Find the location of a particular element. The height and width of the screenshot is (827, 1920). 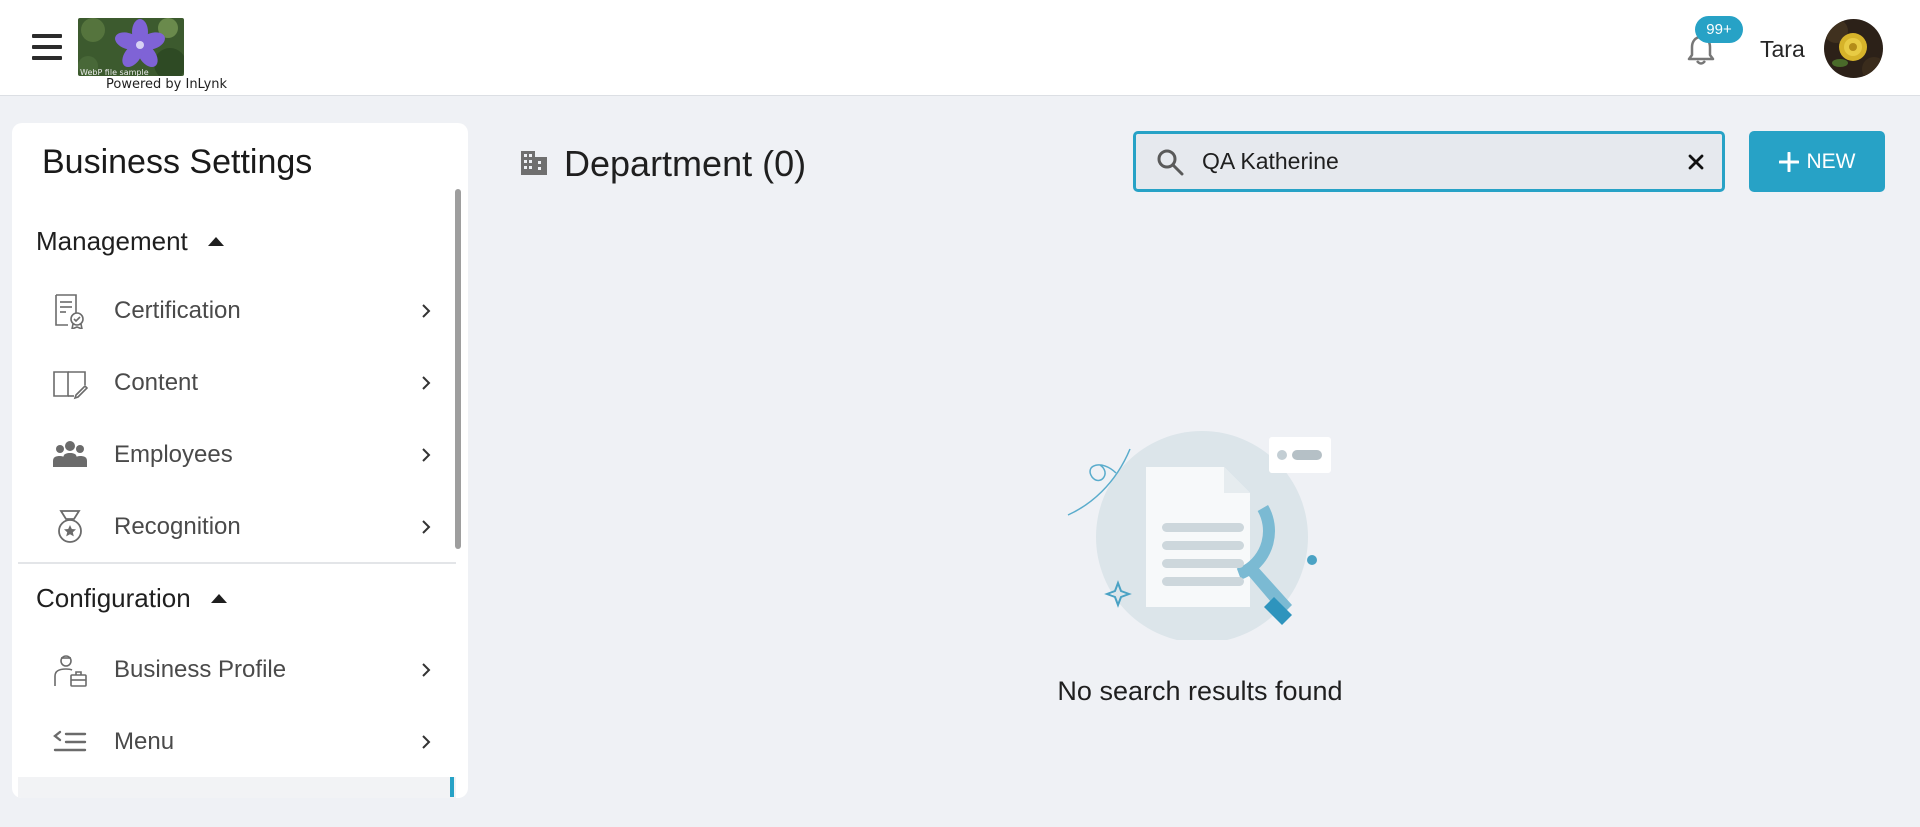

sidebar-item-certification: Certification is located at coordinates (236, 311).